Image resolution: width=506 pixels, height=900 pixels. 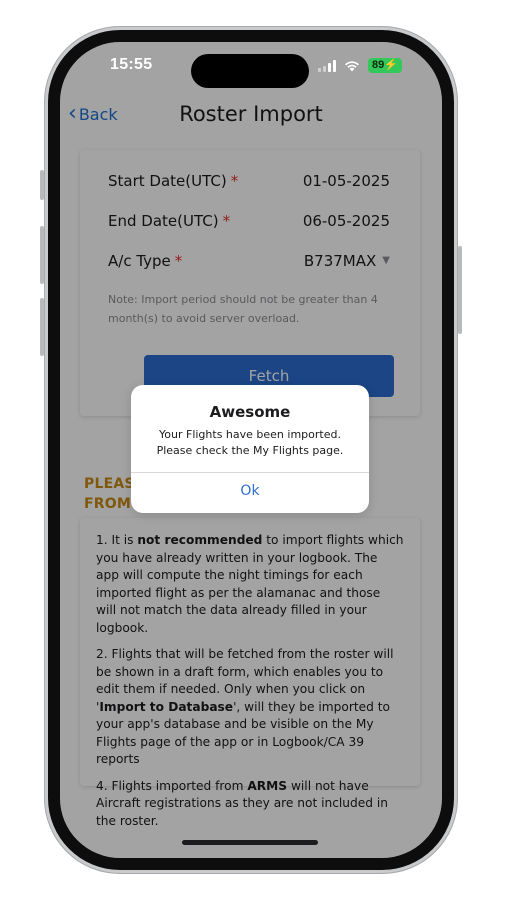 I want to click on dialog-divider, so click(x=250, y=472).